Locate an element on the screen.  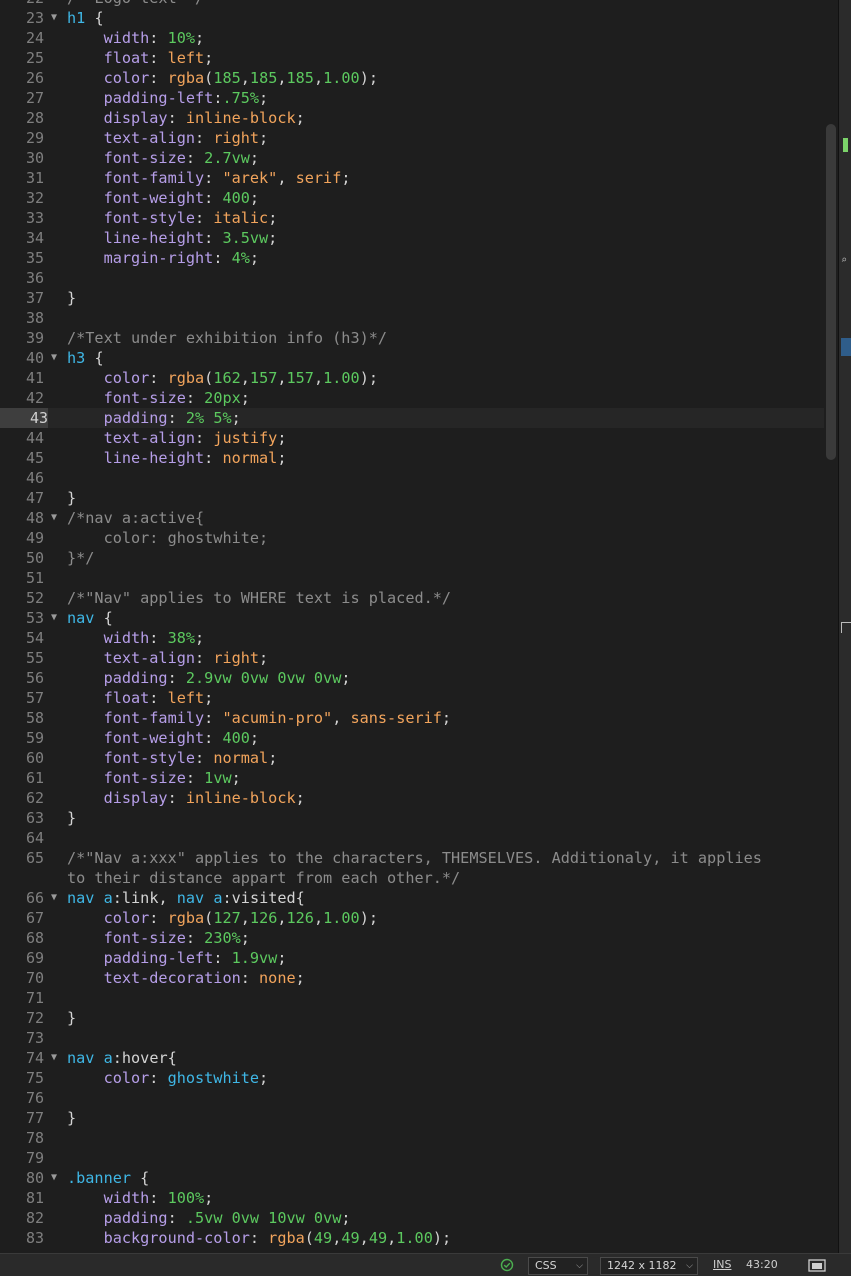
code-line: 81 width: 100%; is located at coordinates (419, 1198).